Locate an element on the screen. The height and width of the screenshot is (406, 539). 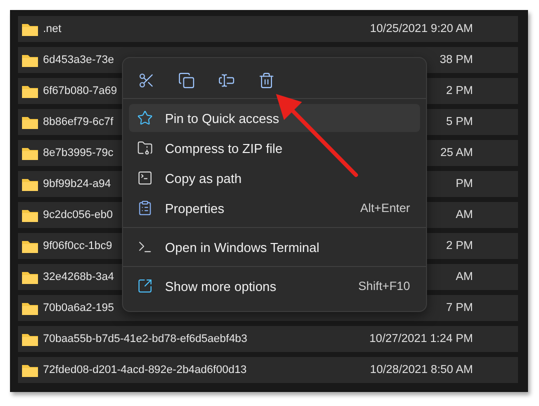
more-options-icon is located at coordinates (145, 286).